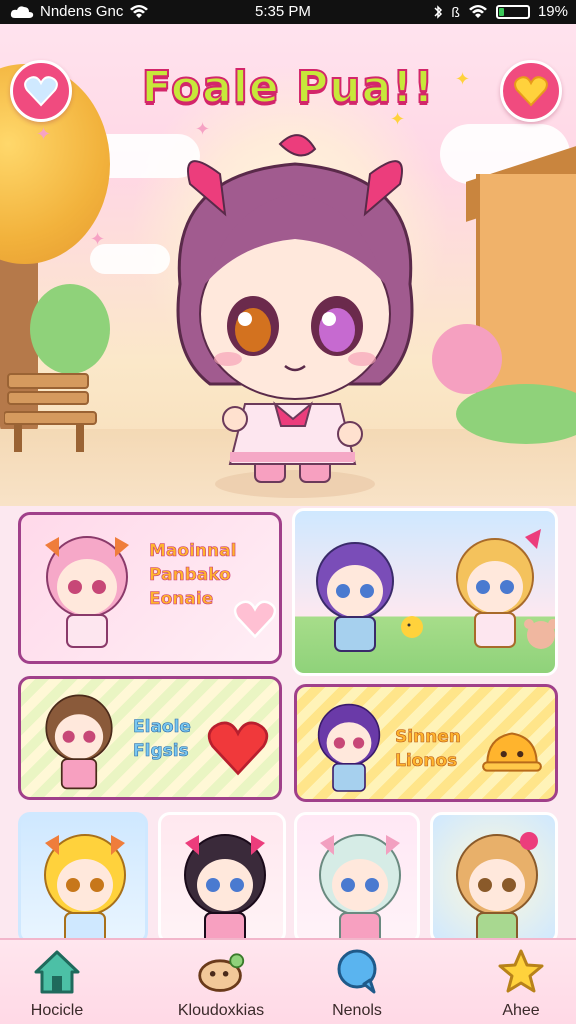 Image resolution: width=576 pixels, height=1024 pixels. What do you see at coordinates (22, 11) in the screenshot?
I see `cloud-status-icon` at bounding box center [22, 11].